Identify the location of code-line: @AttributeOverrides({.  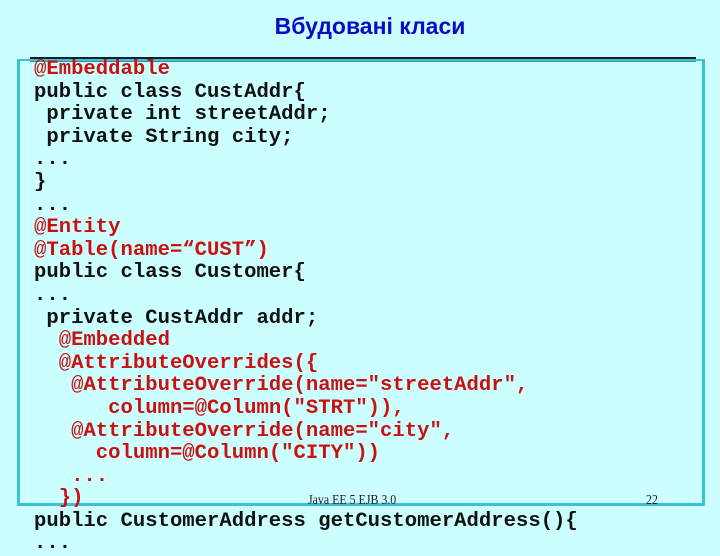
(306, 363).